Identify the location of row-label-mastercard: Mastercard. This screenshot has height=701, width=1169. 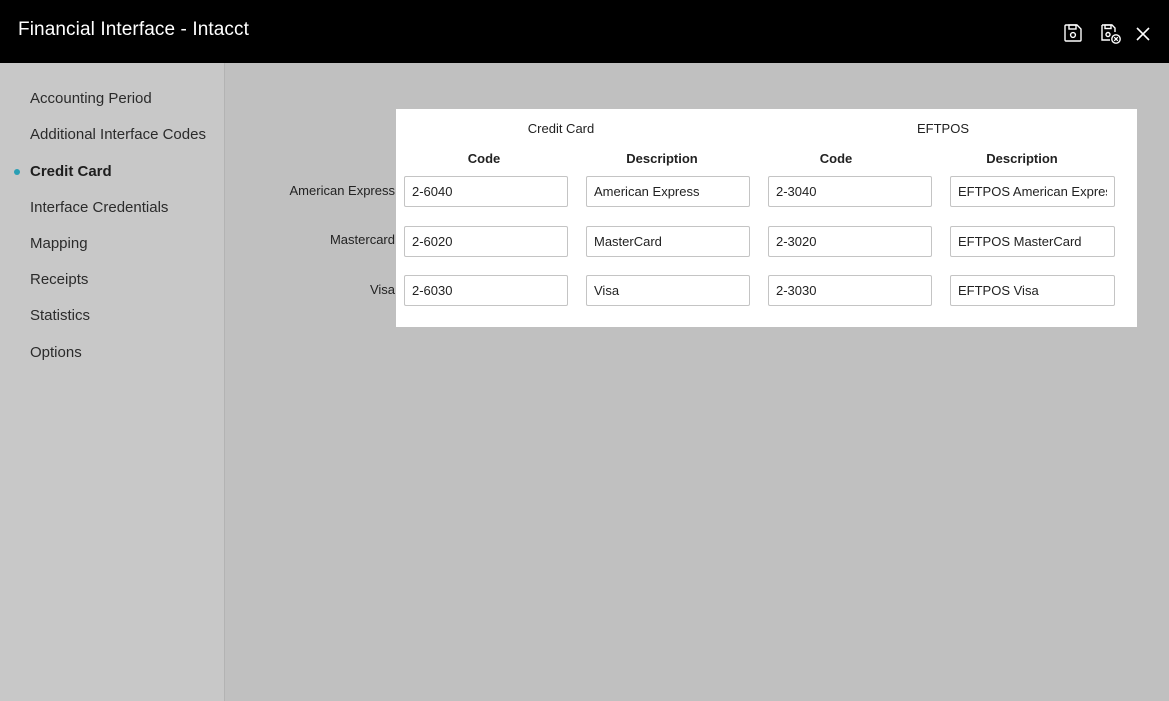
(362, 239).